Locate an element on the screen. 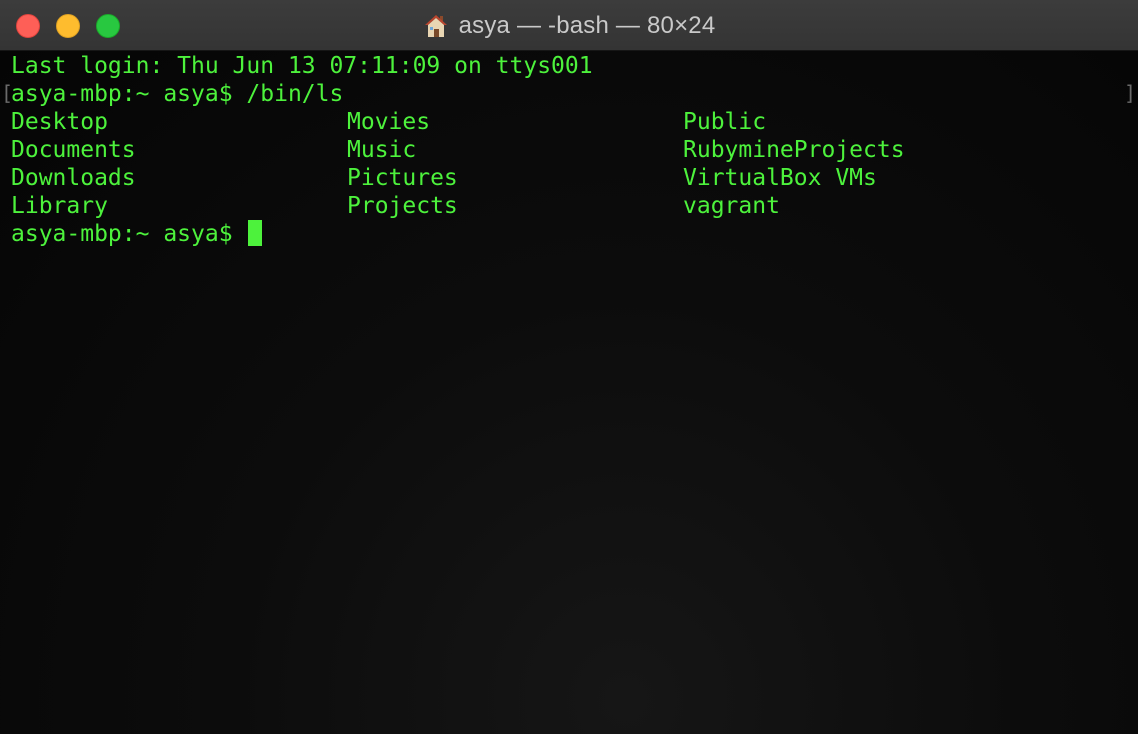 The image size is (1138, 734). ls-entry: Documents is located at coordinates (73, 150).